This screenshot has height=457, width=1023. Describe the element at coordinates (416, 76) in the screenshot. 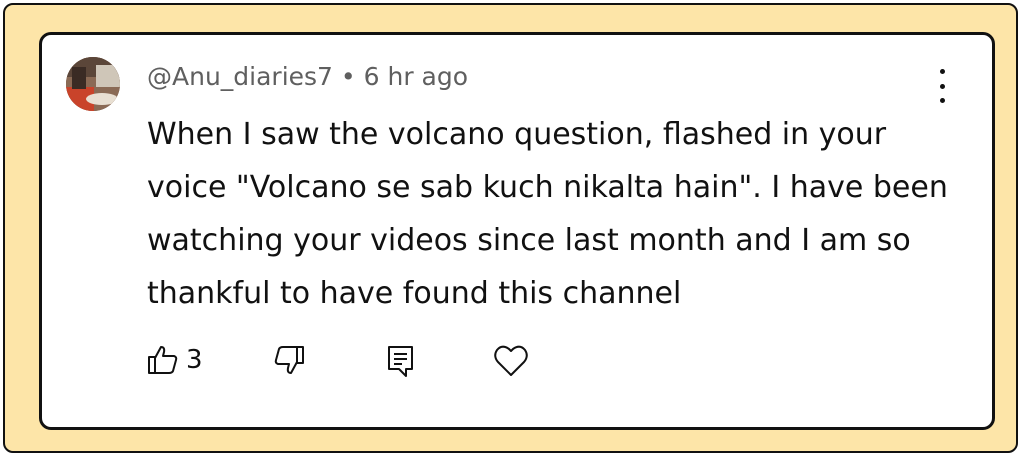

I see `timestamp: 6 hr ago` at that location.